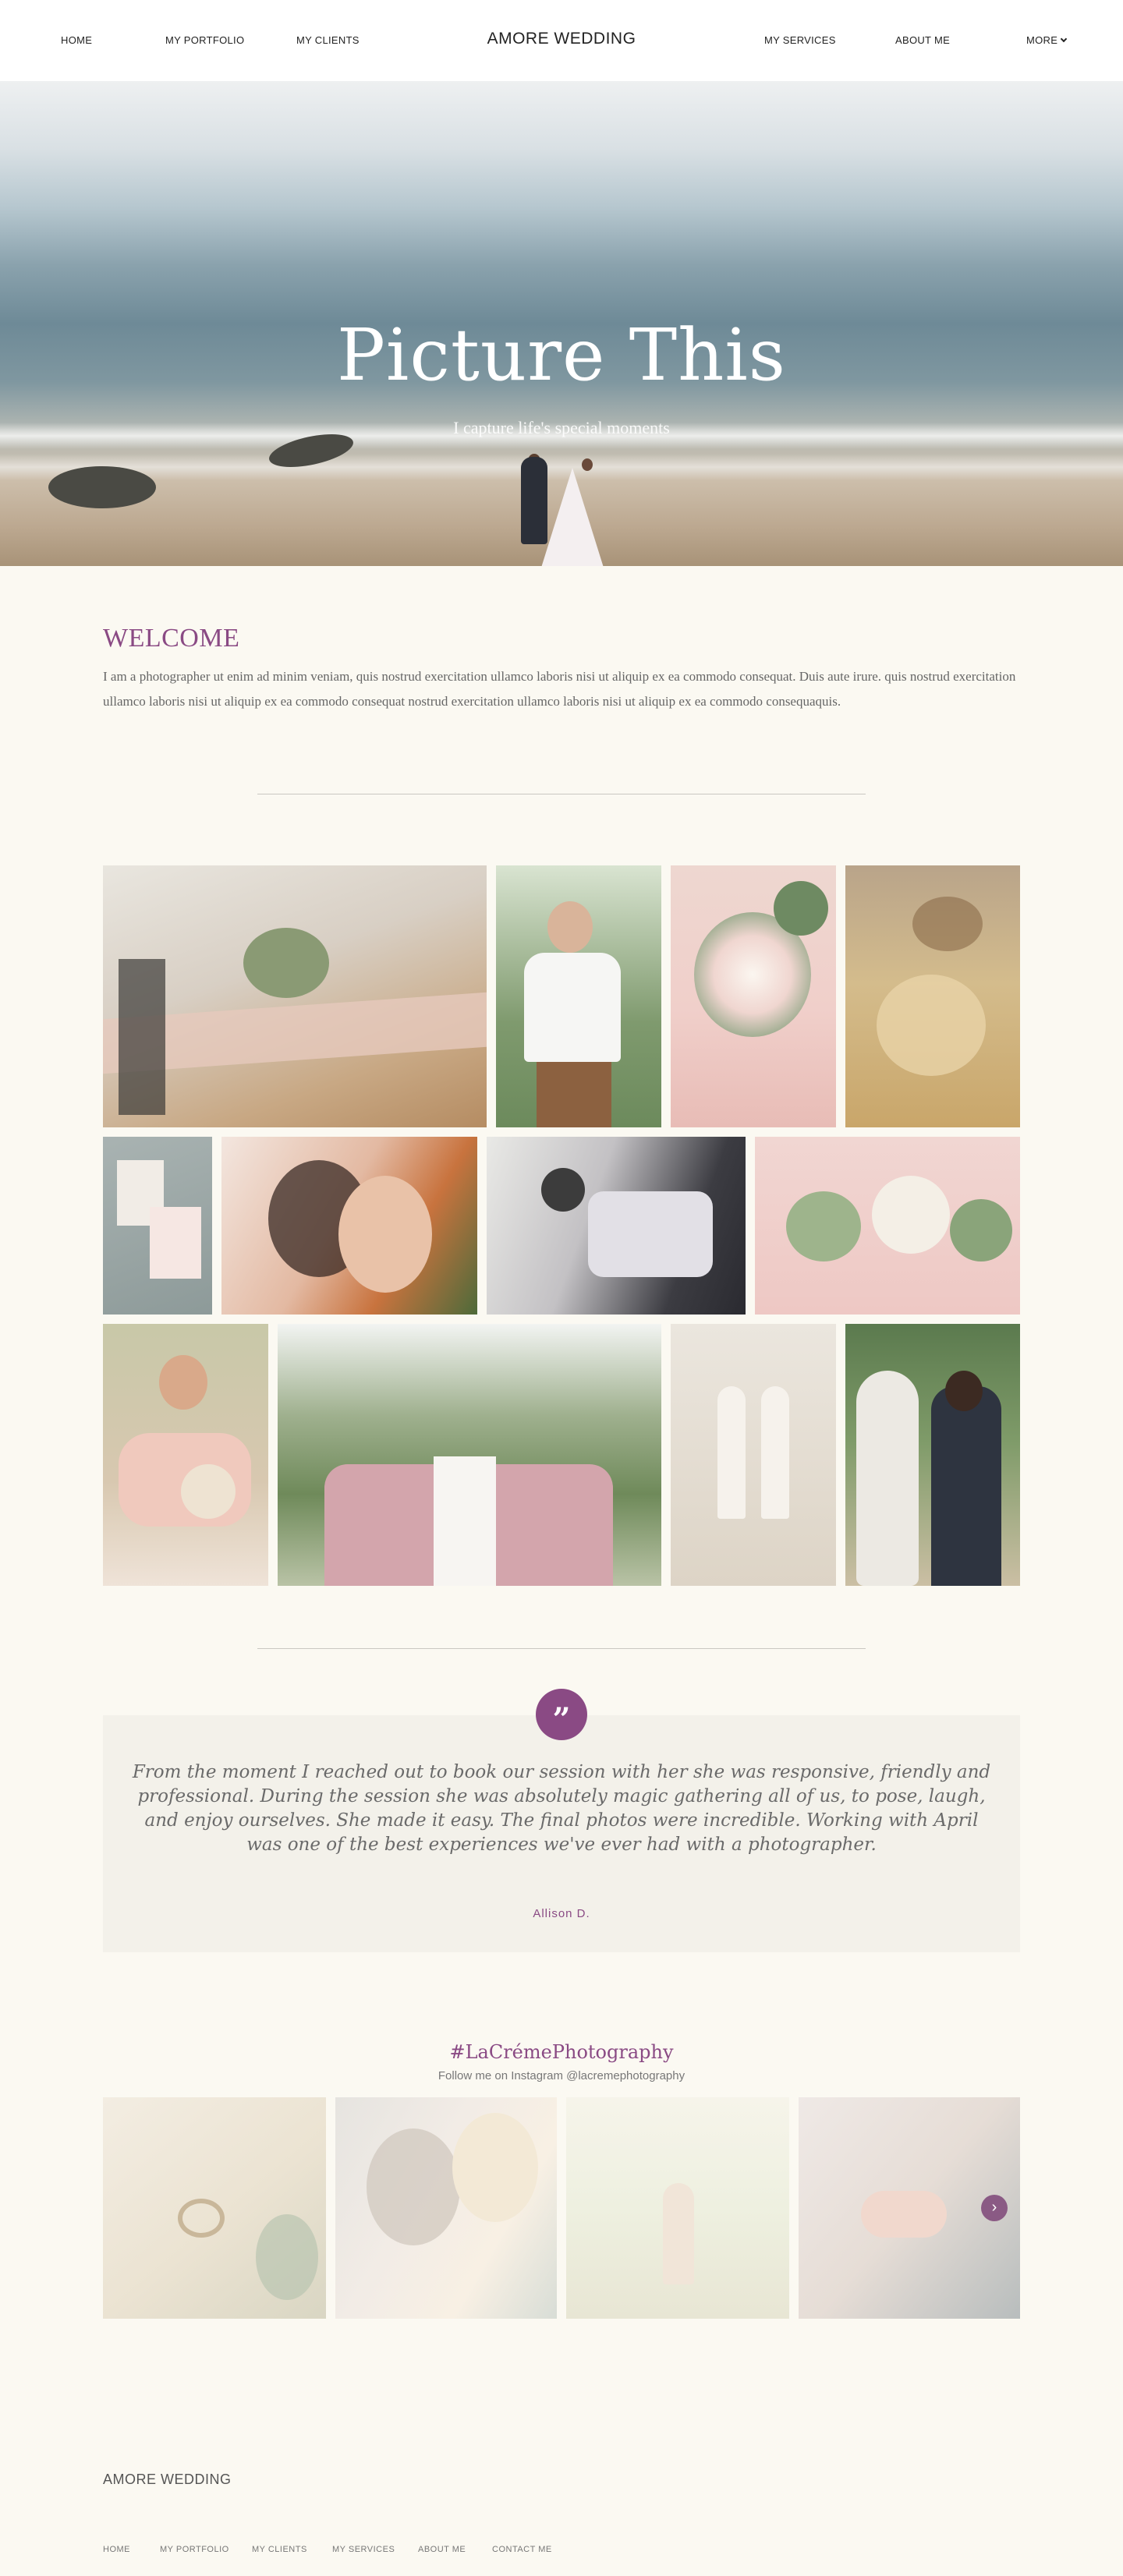 The height and width of the screenshot is (2576, 1123). Describe the element at coordinates (933, 1455) in the screenshot. I see `groom-horse-photo` at that location.